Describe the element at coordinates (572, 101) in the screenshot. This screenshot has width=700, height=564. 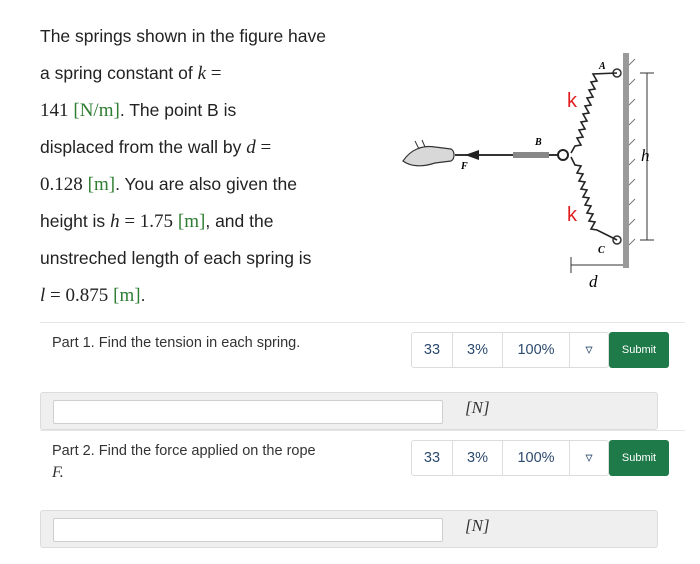
I see `label-k-top: k` at that location.